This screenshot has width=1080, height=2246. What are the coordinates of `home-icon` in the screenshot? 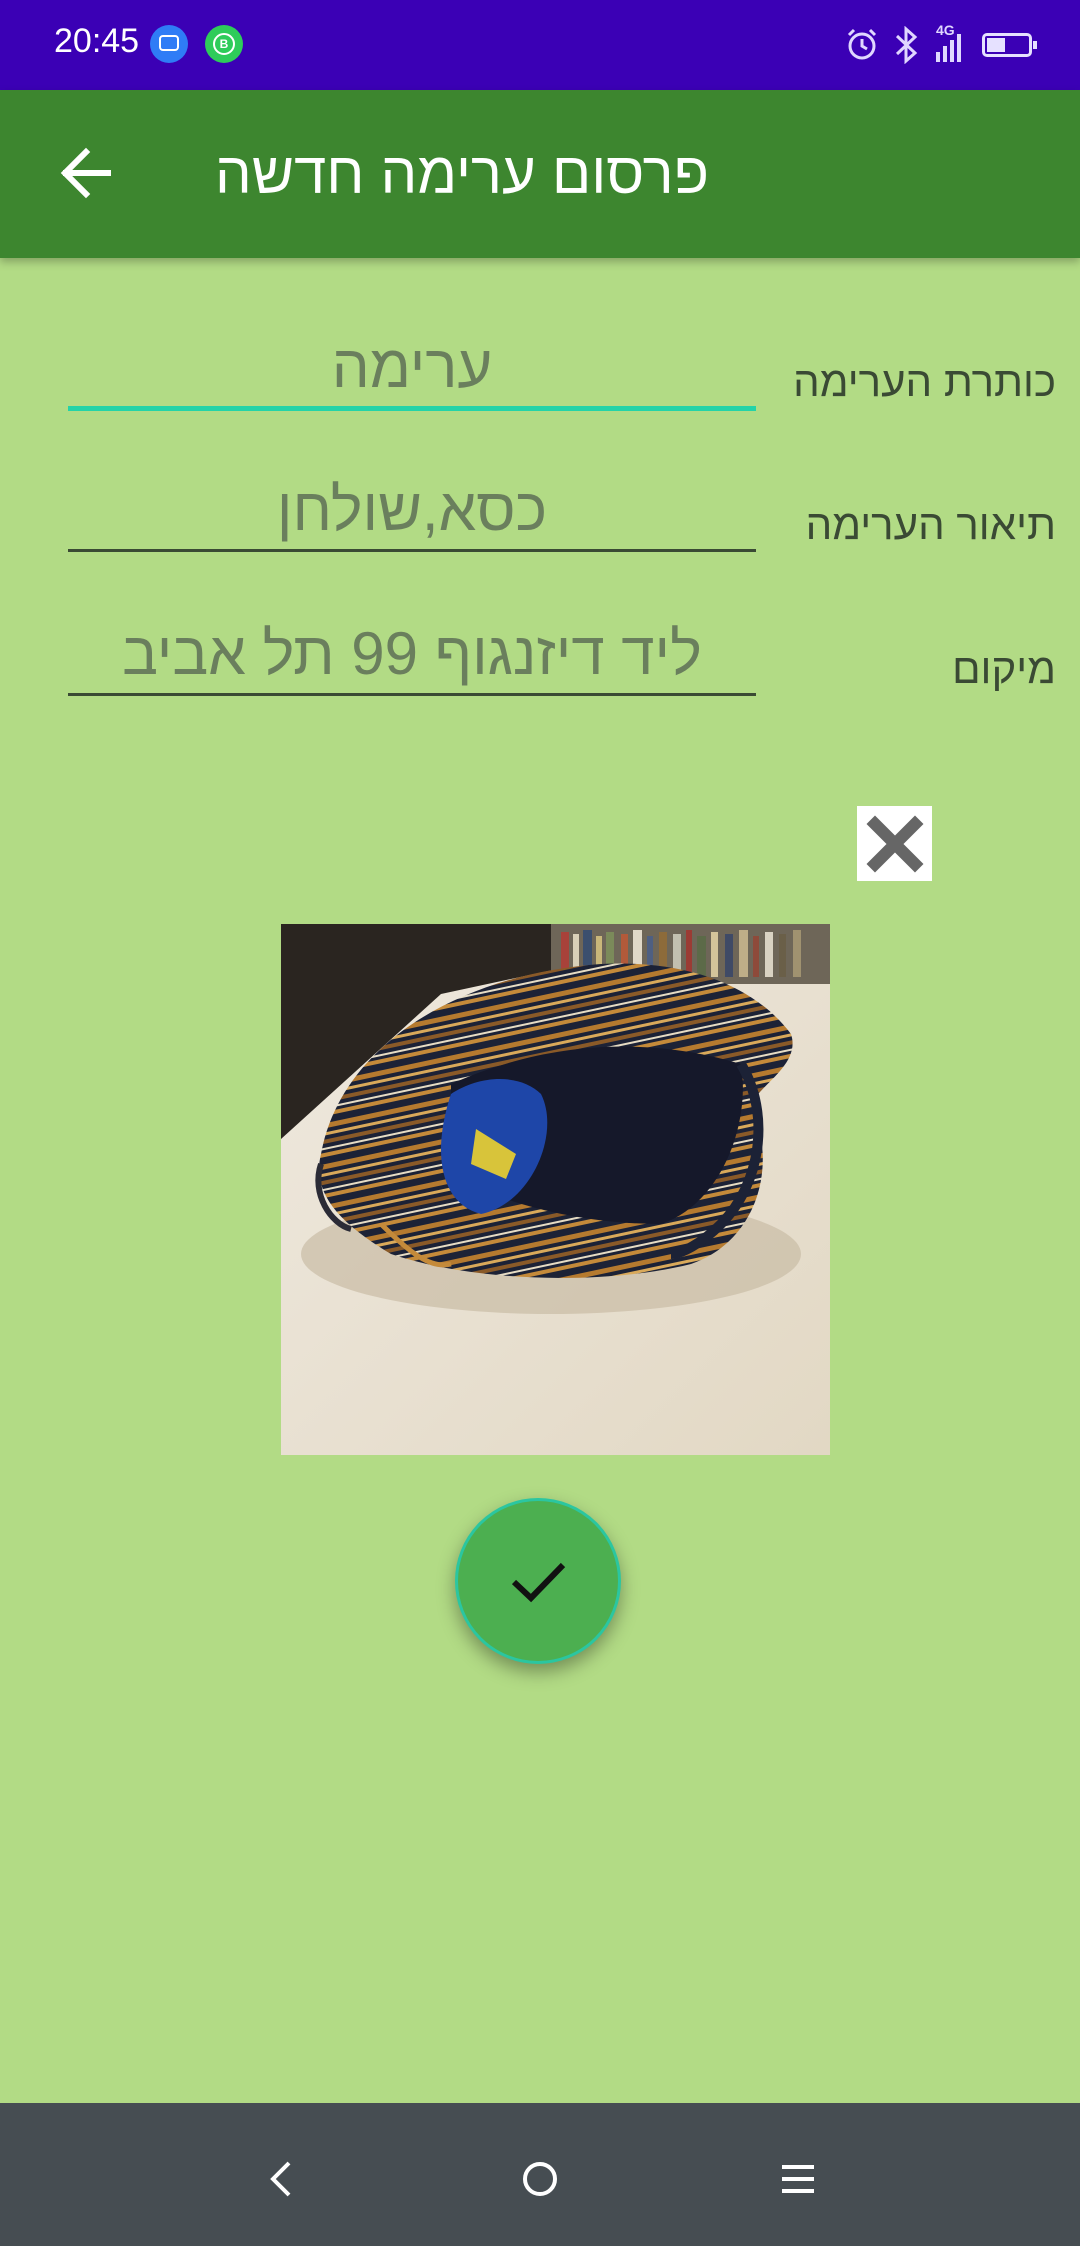 It's located at (540, 2179).